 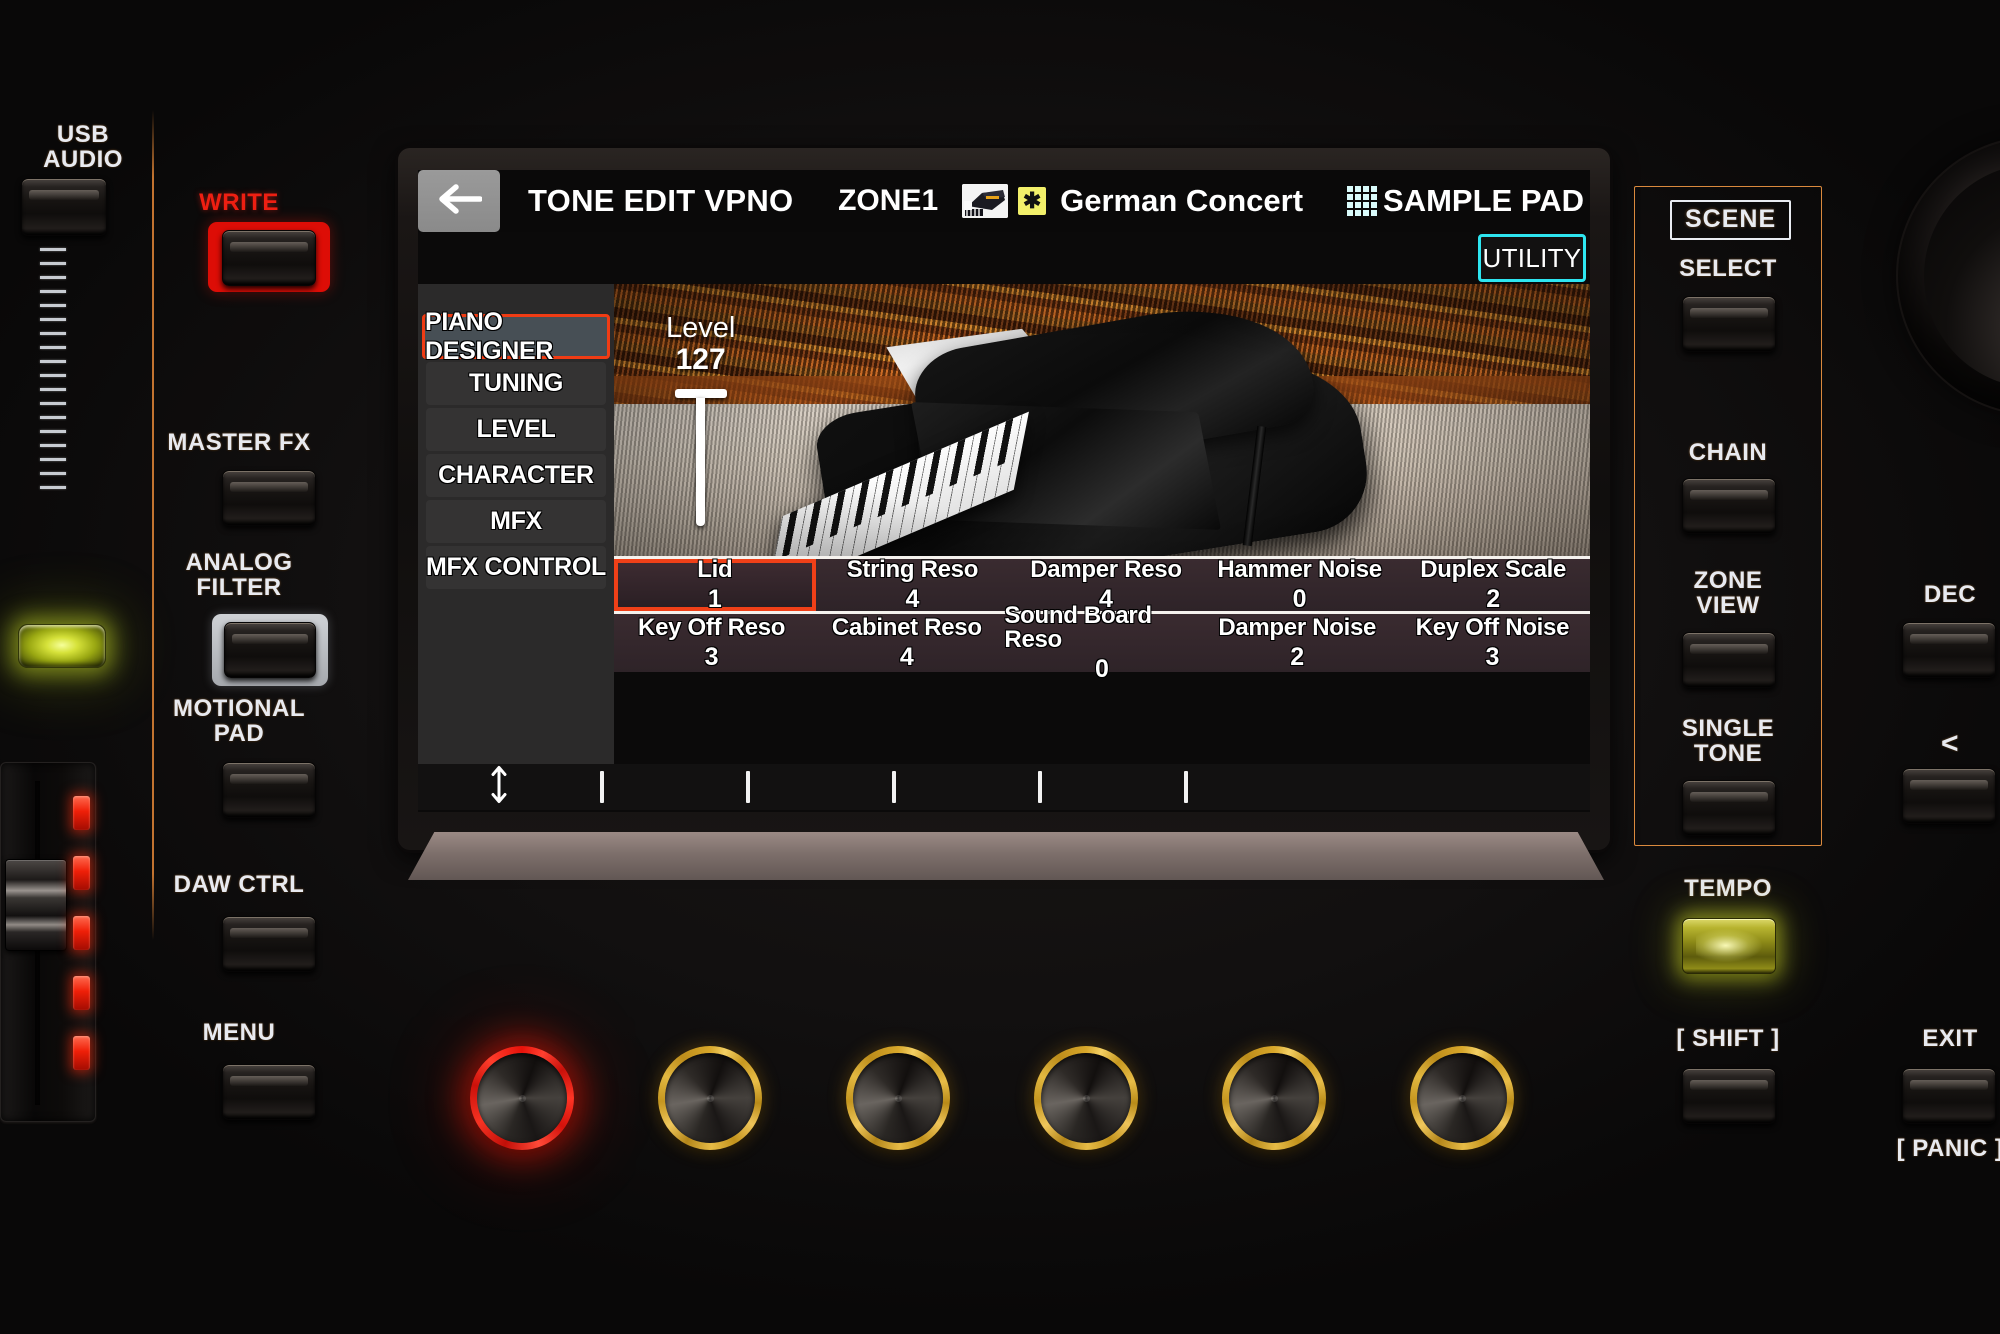 What do you see at coordinates (1297, 627) in the screenshot?
I see `param-name: Damper Noise` at bounding box center [1297, 627].